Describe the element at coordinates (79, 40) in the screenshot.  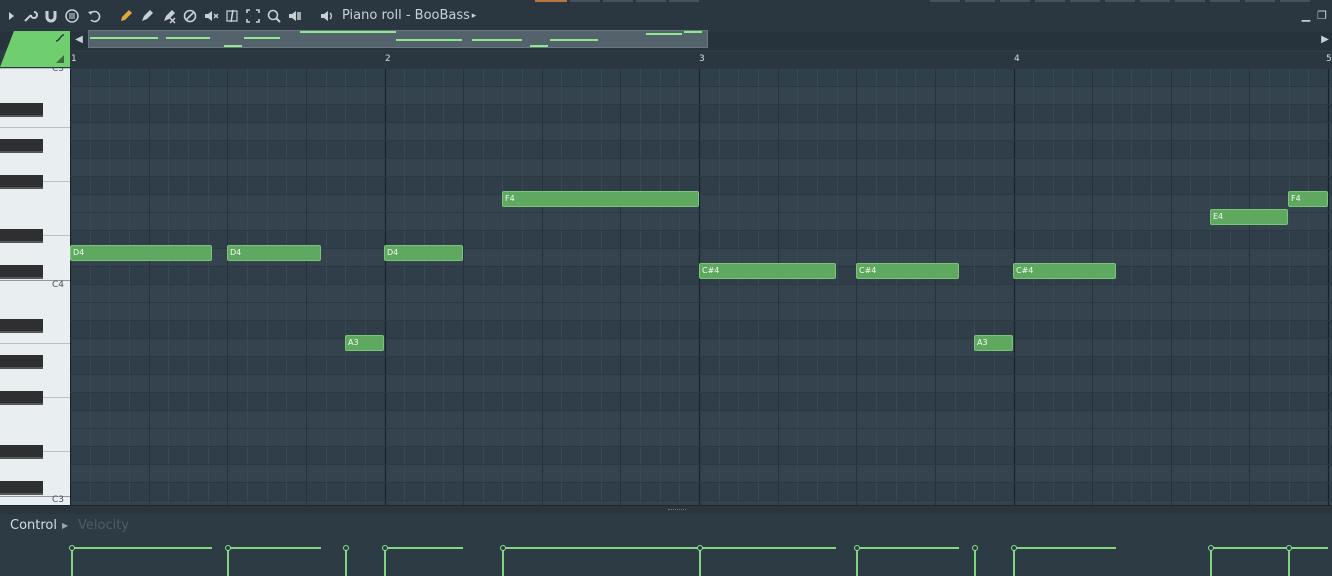
I see `scroll-left-icon: ◀` at that location.